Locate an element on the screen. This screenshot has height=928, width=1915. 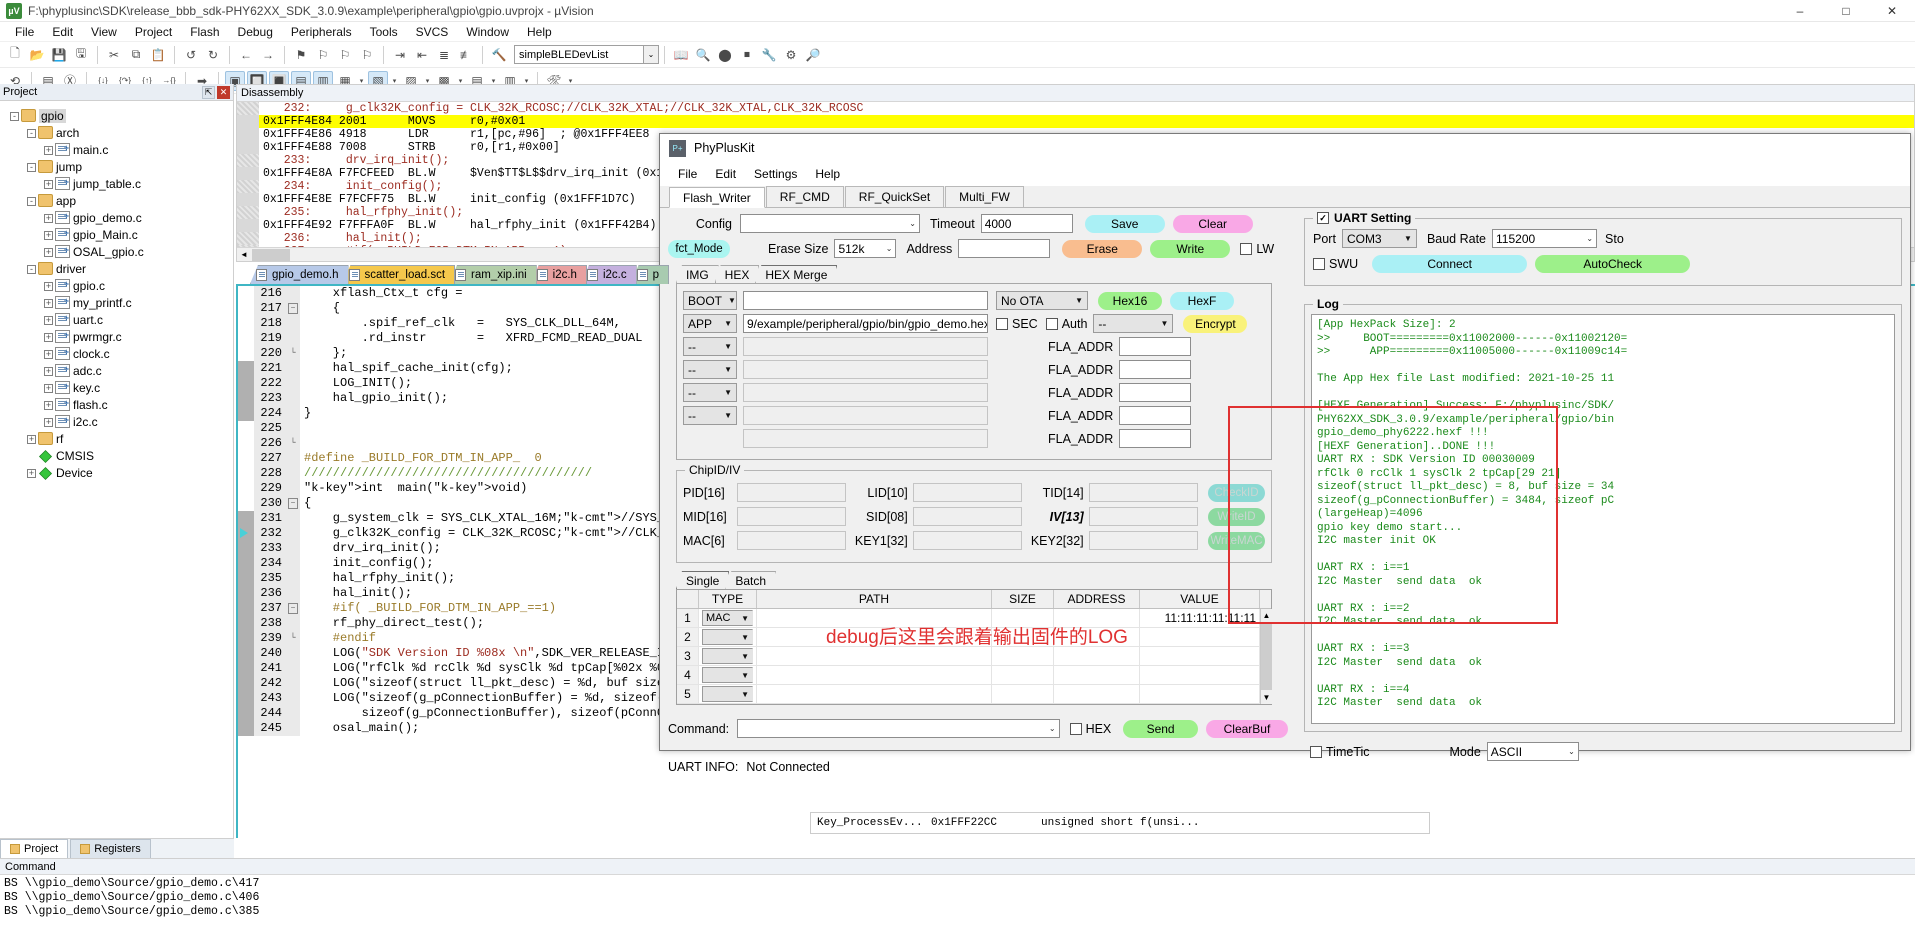
swu-checkbox-wrap: SWU is located at coordinates (1335, 264).